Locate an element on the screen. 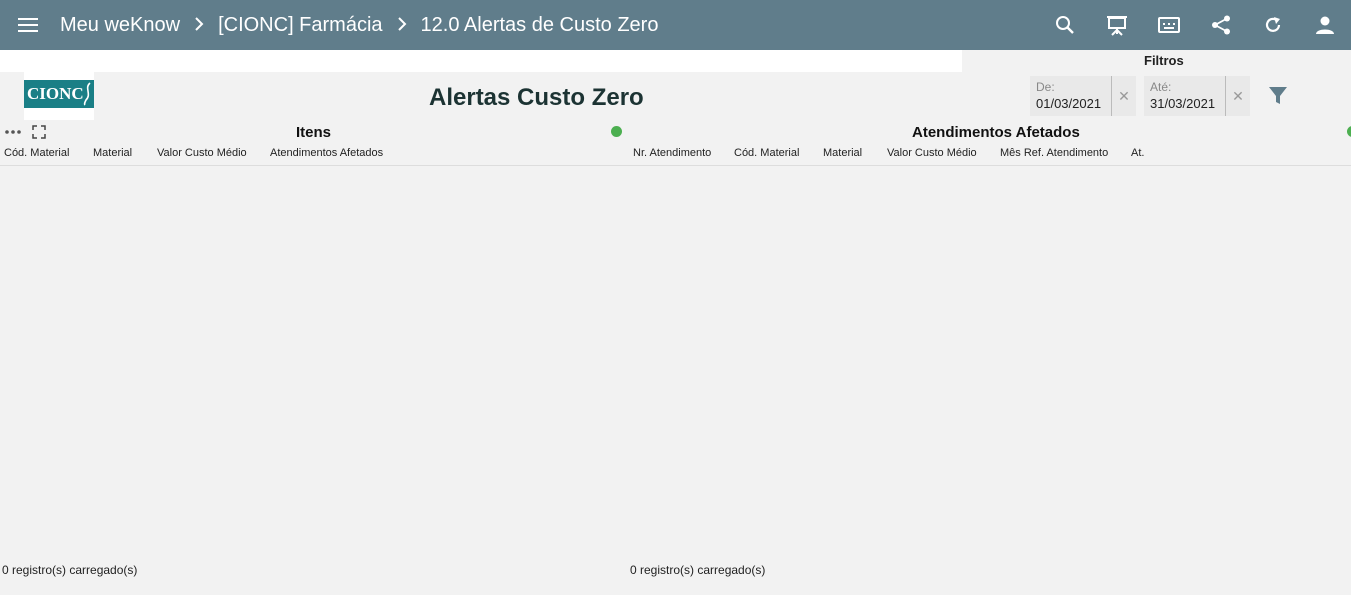 This screenshot has height=595, width=1351. date-to-field: Até: 31/03/2021 ✕ is located at coordinates (1197, 96).